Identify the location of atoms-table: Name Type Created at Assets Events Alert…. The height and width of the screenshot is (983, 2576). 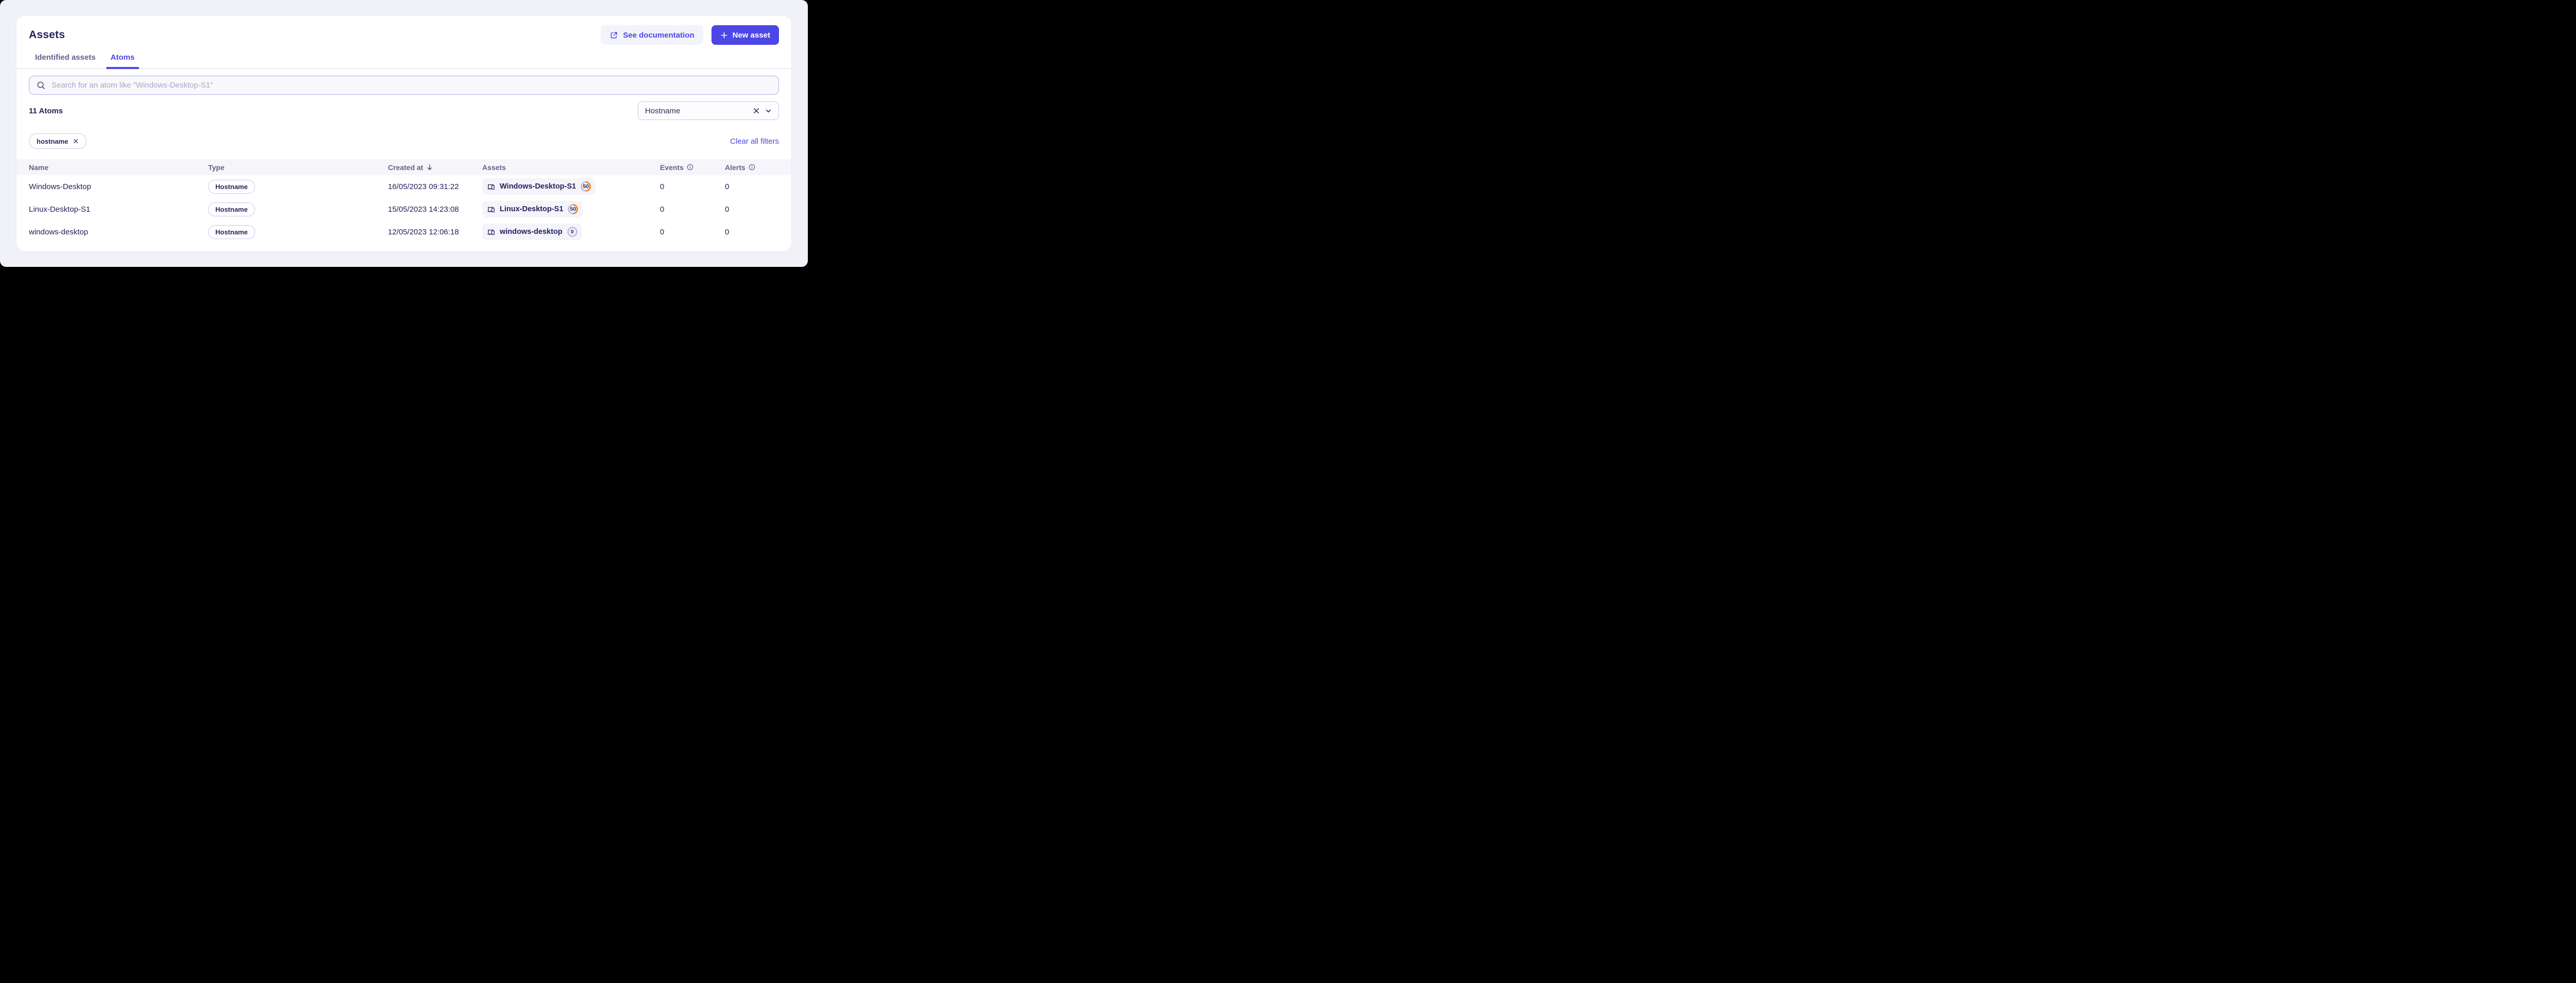
(403, 205).